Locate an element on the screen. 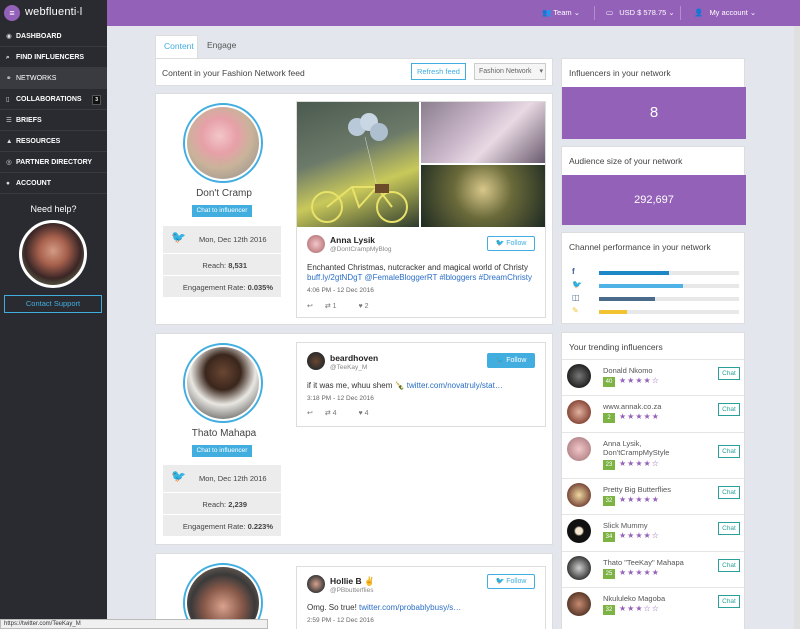  sidebar-item-resources: ▲ RESOURCES is located at coordinates (53, 141).